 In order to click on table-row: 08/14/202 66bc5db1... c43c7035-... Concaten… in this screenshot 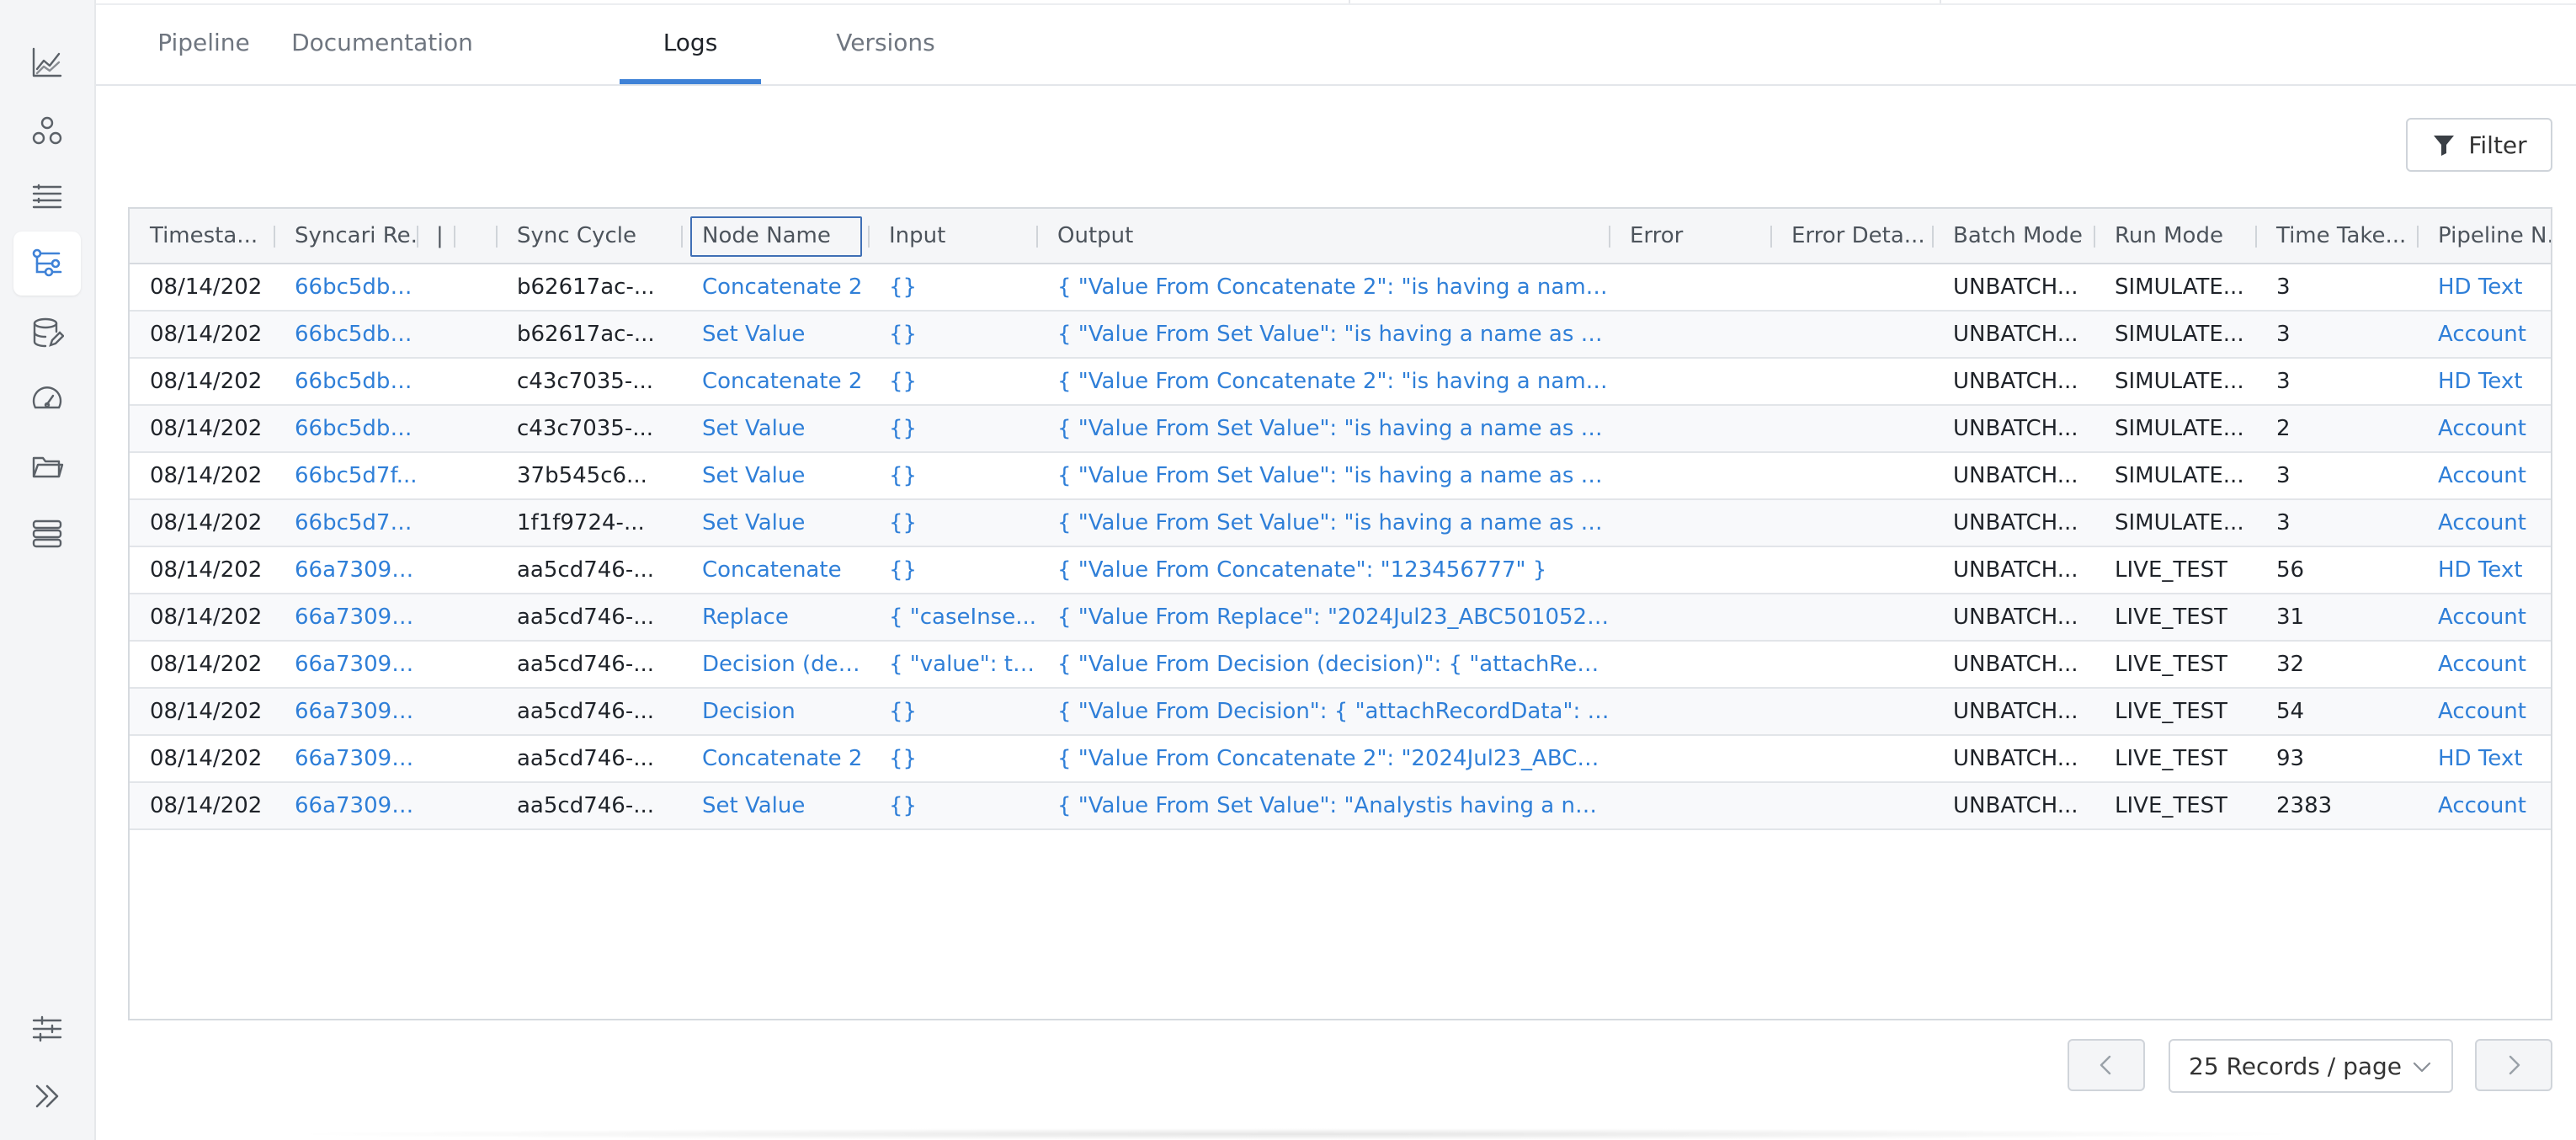, I will do `click(1341, 382)`.